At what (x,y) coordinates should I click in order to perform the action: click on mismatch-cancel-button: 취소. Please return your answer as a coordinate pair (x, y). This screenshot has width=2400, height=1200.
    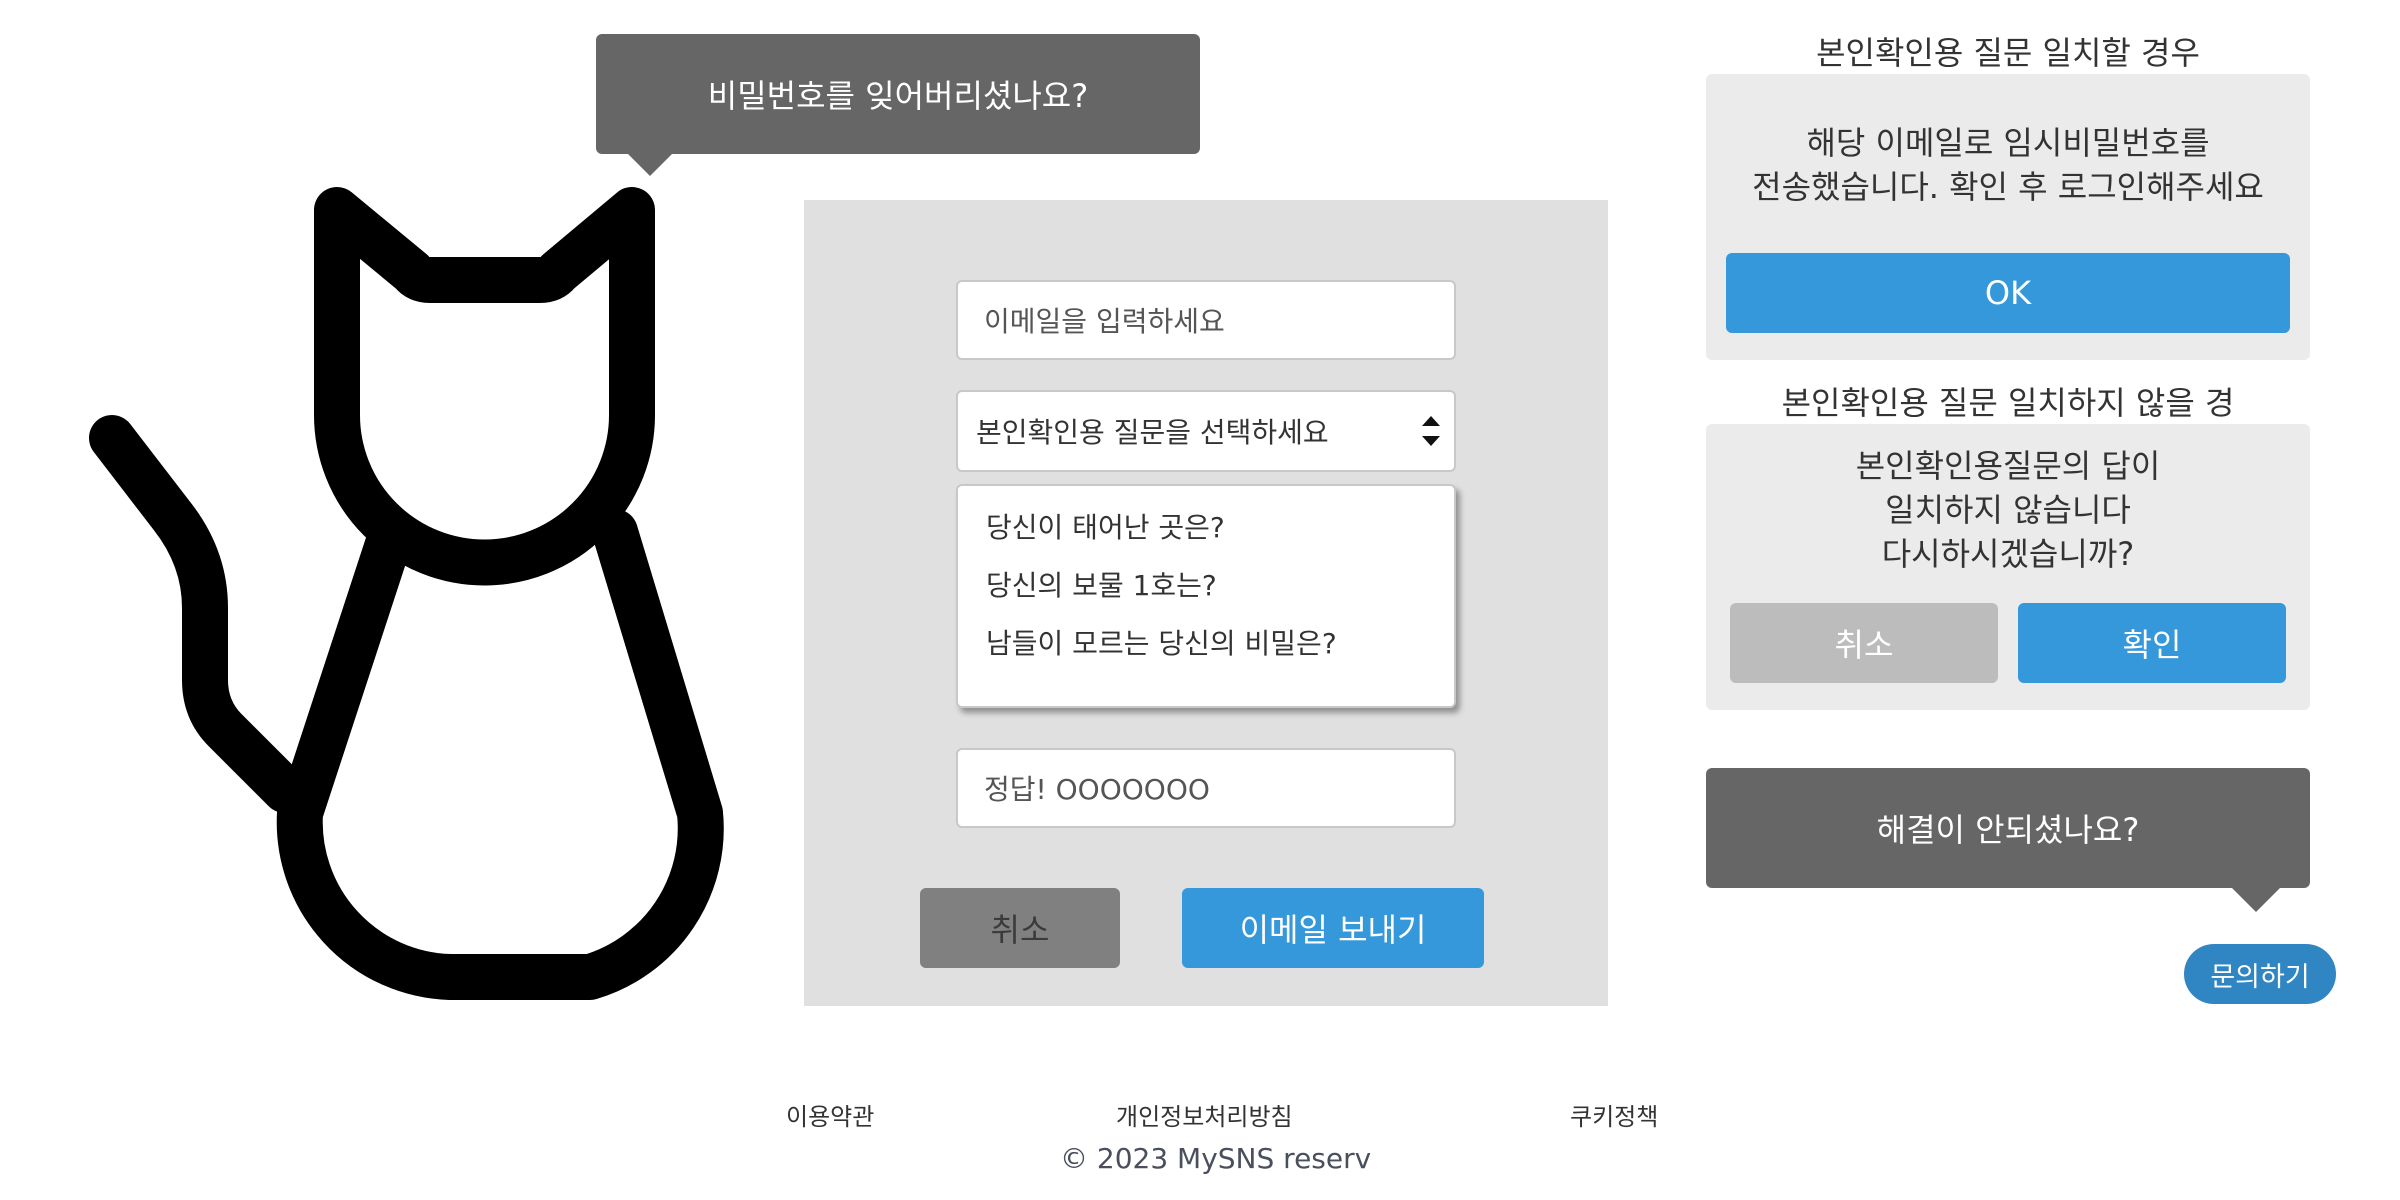
    Looking at the image, I should click on (1864, 643).